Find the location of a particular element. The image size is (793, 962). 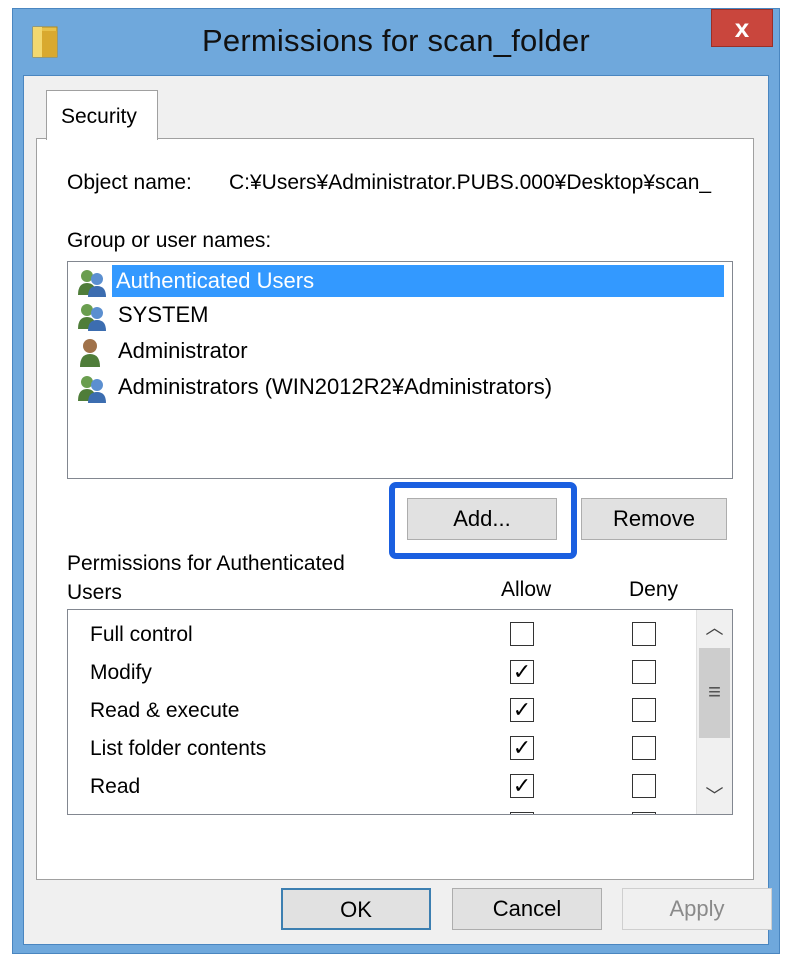

allow-column-header: Allow is located at coordinates (526, 589).